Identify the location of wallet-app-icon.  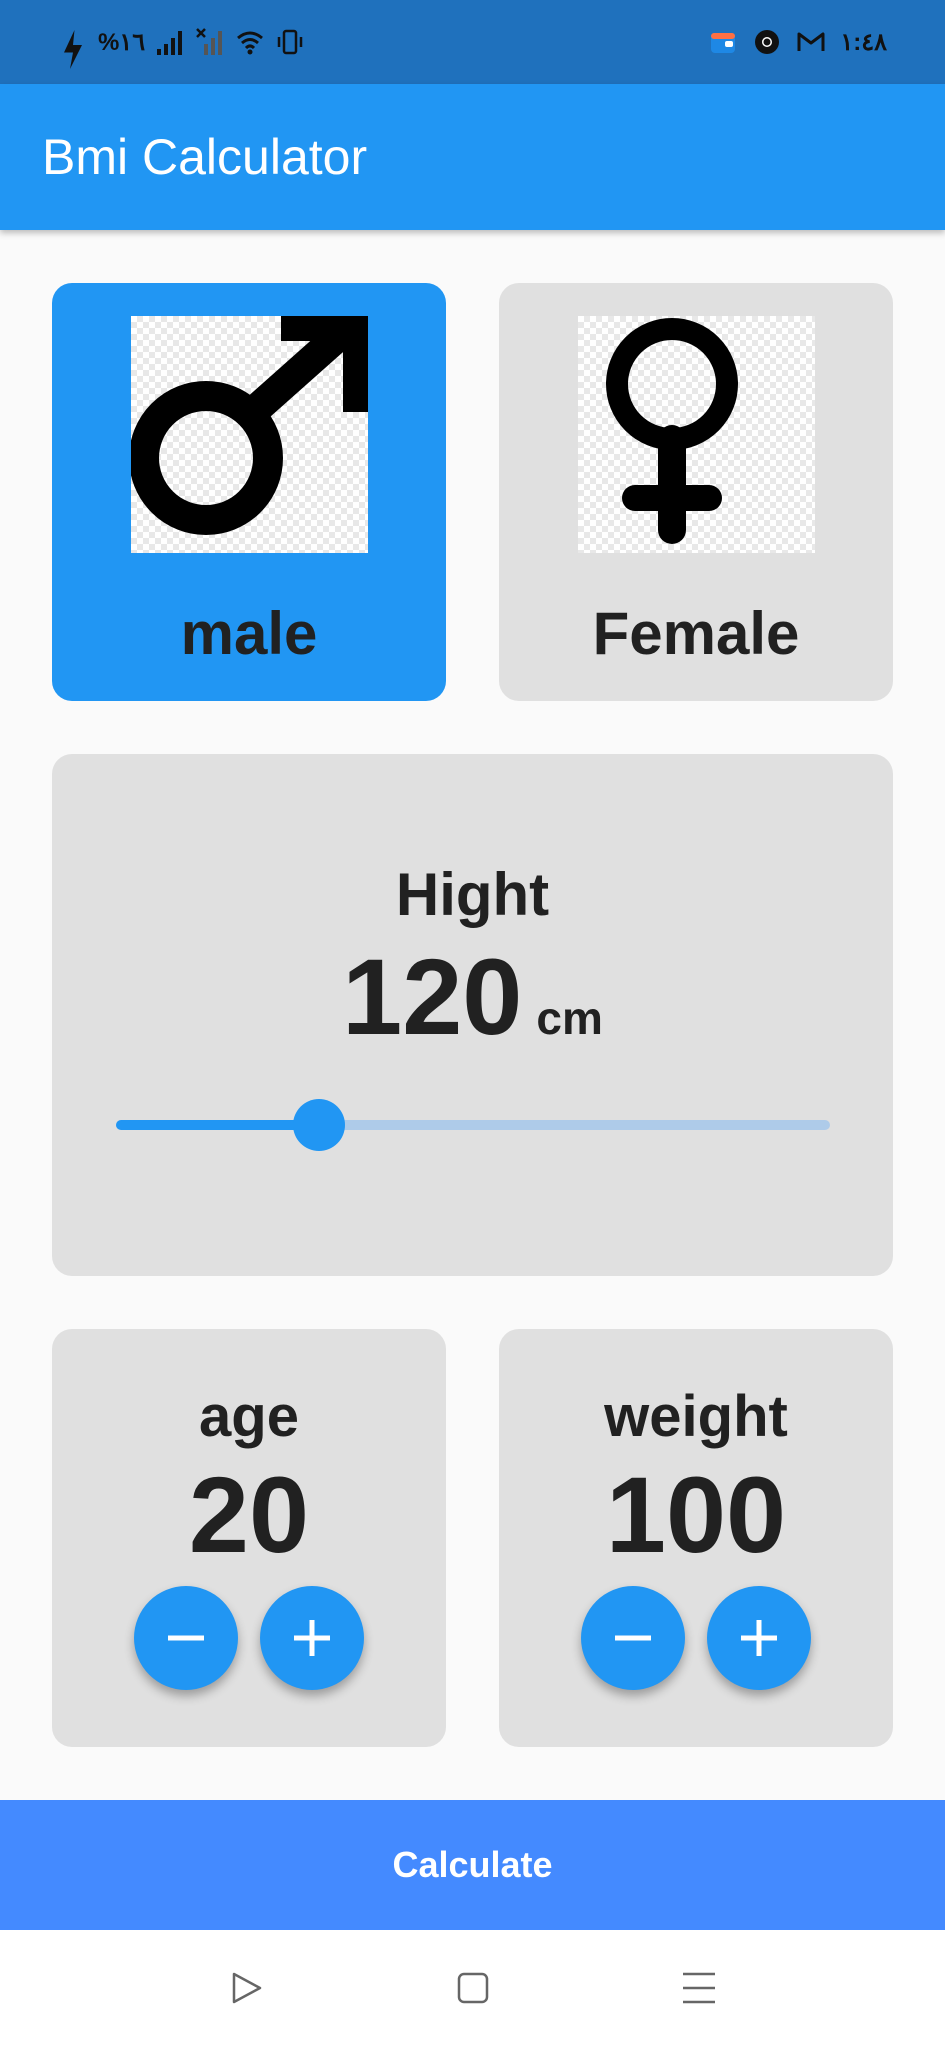
(723, 42).